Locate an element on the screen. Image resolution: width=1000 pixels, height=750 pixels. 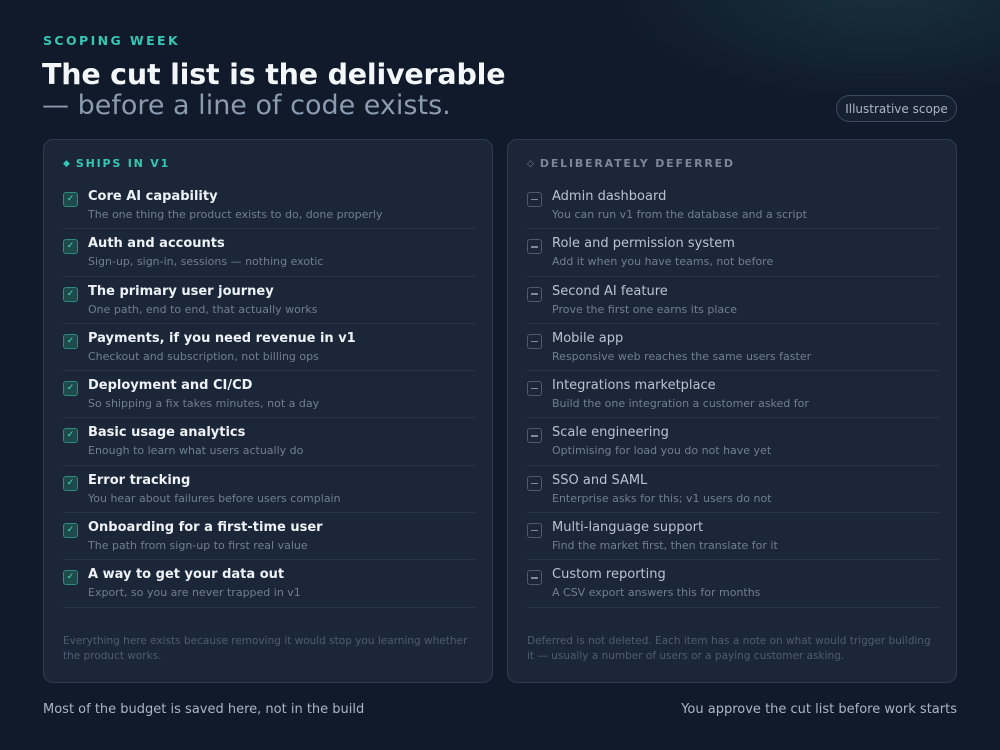
item-name: A way to get your data out is located at coordinates (186, 575).